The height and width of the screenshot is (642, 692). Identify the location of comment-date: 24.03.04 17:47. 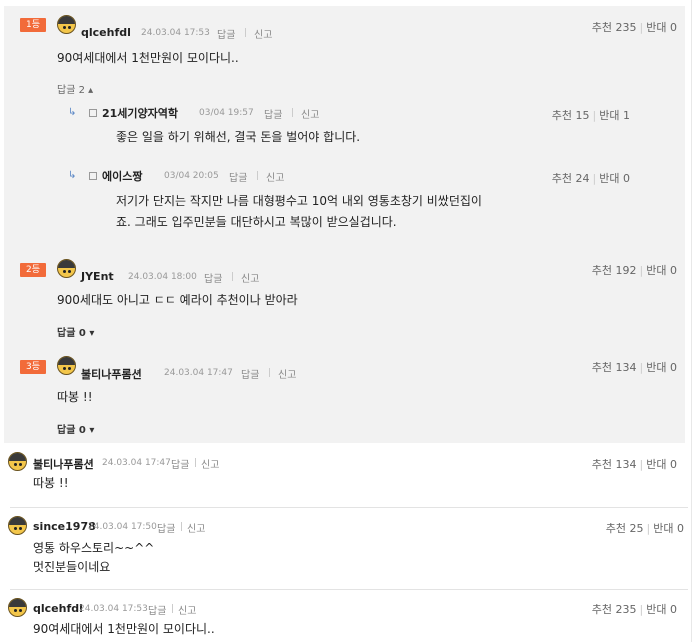
(198, 373).